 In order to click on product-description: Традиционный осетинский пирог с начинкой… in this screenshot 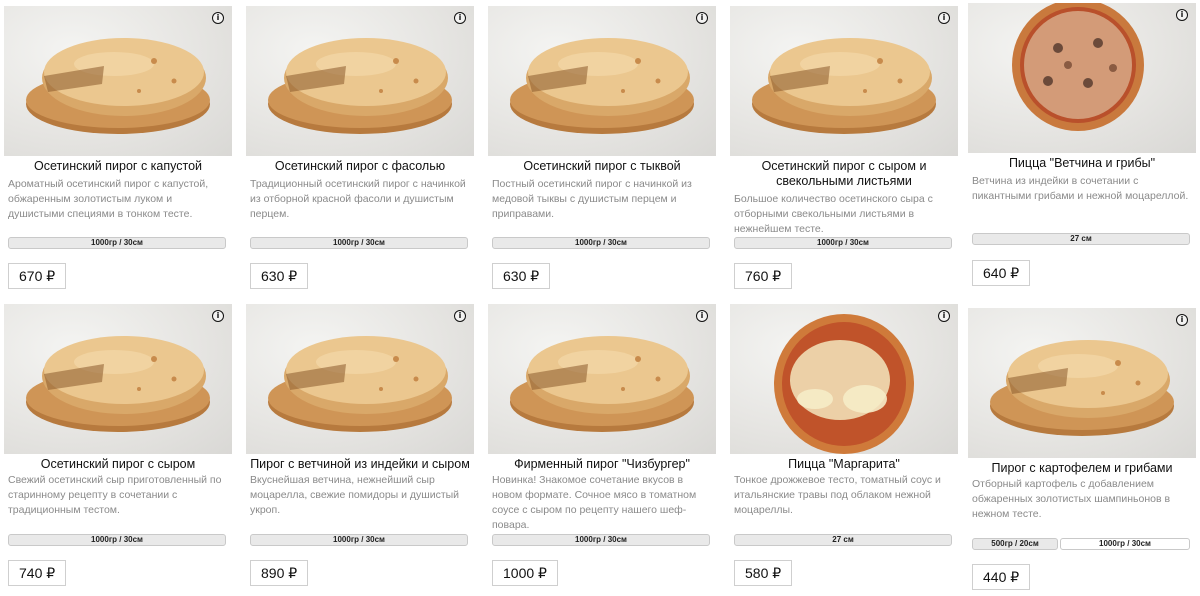, I will do `click(358, 199)`.